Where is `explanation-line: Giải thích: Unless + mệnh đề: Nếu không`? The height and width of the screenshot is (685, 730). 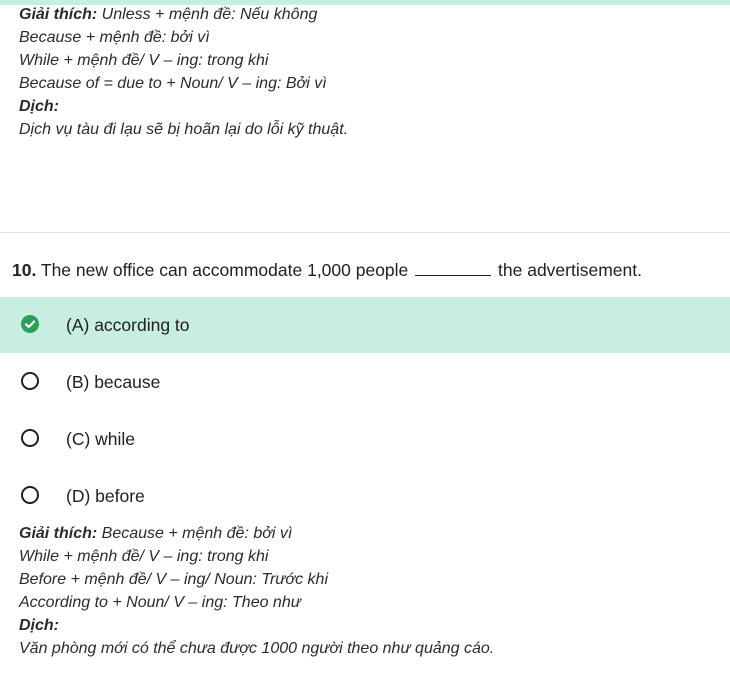 explanation-line: Giải thích: Unless + mệnh đề: Nếu không is located at coordinates (183, 14).